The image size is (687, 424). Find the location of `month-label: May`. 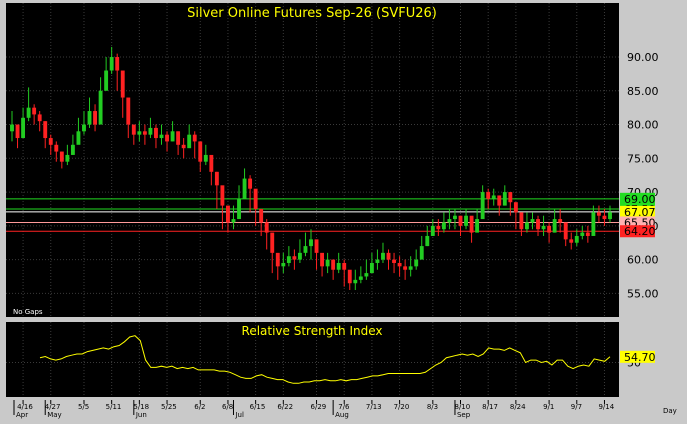

month-label: May is located at coordinates (54, 415).